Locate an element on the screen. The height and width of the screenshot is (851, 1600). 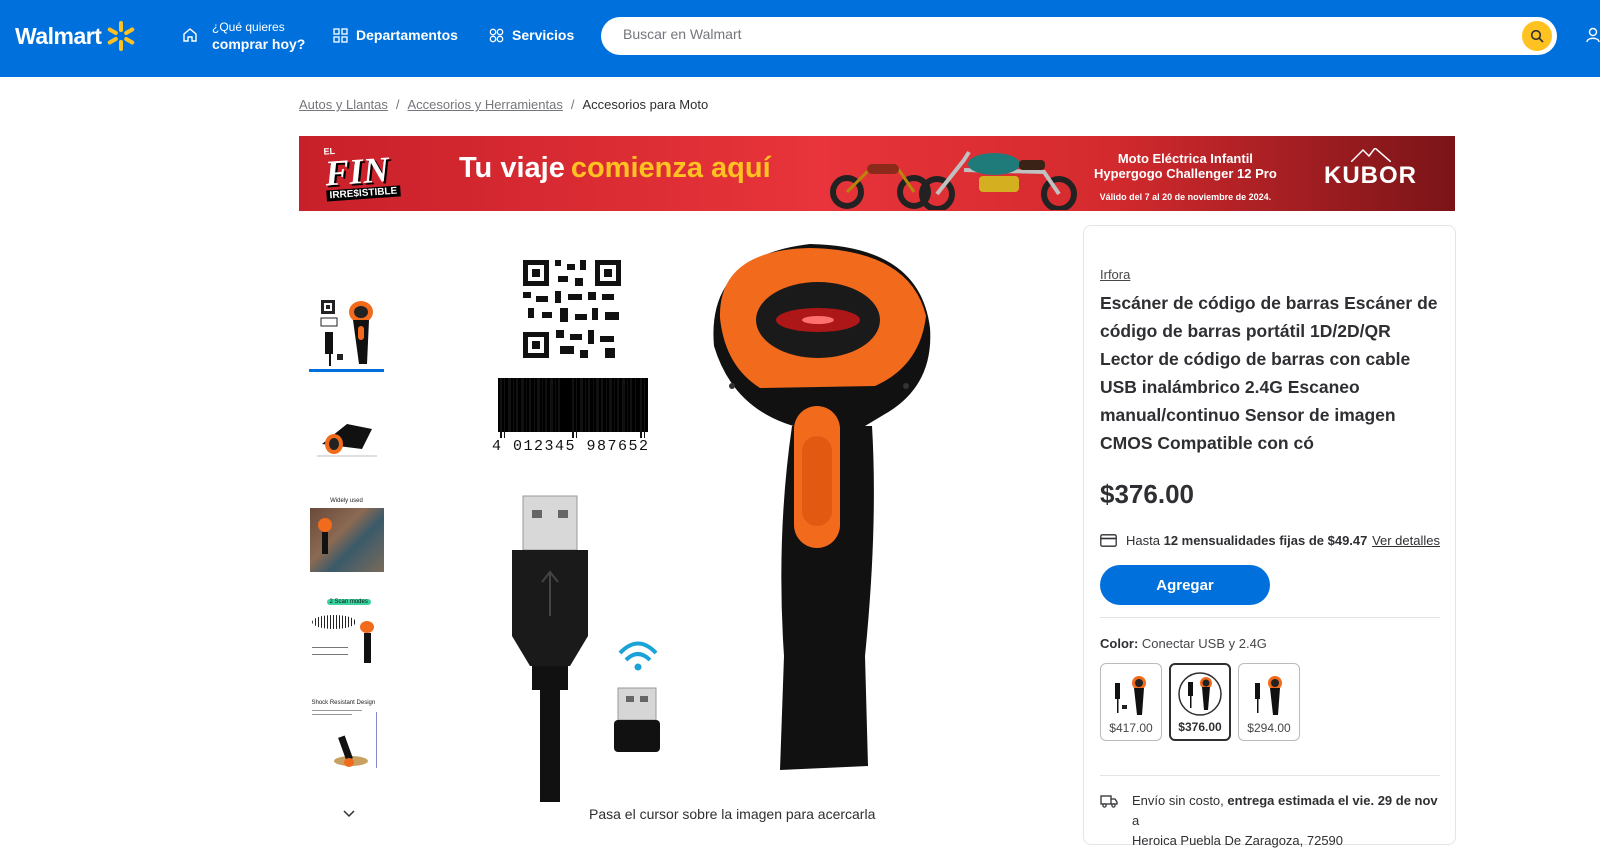
variant-3-price: $294.00 is located at coordinates (1269, 728).